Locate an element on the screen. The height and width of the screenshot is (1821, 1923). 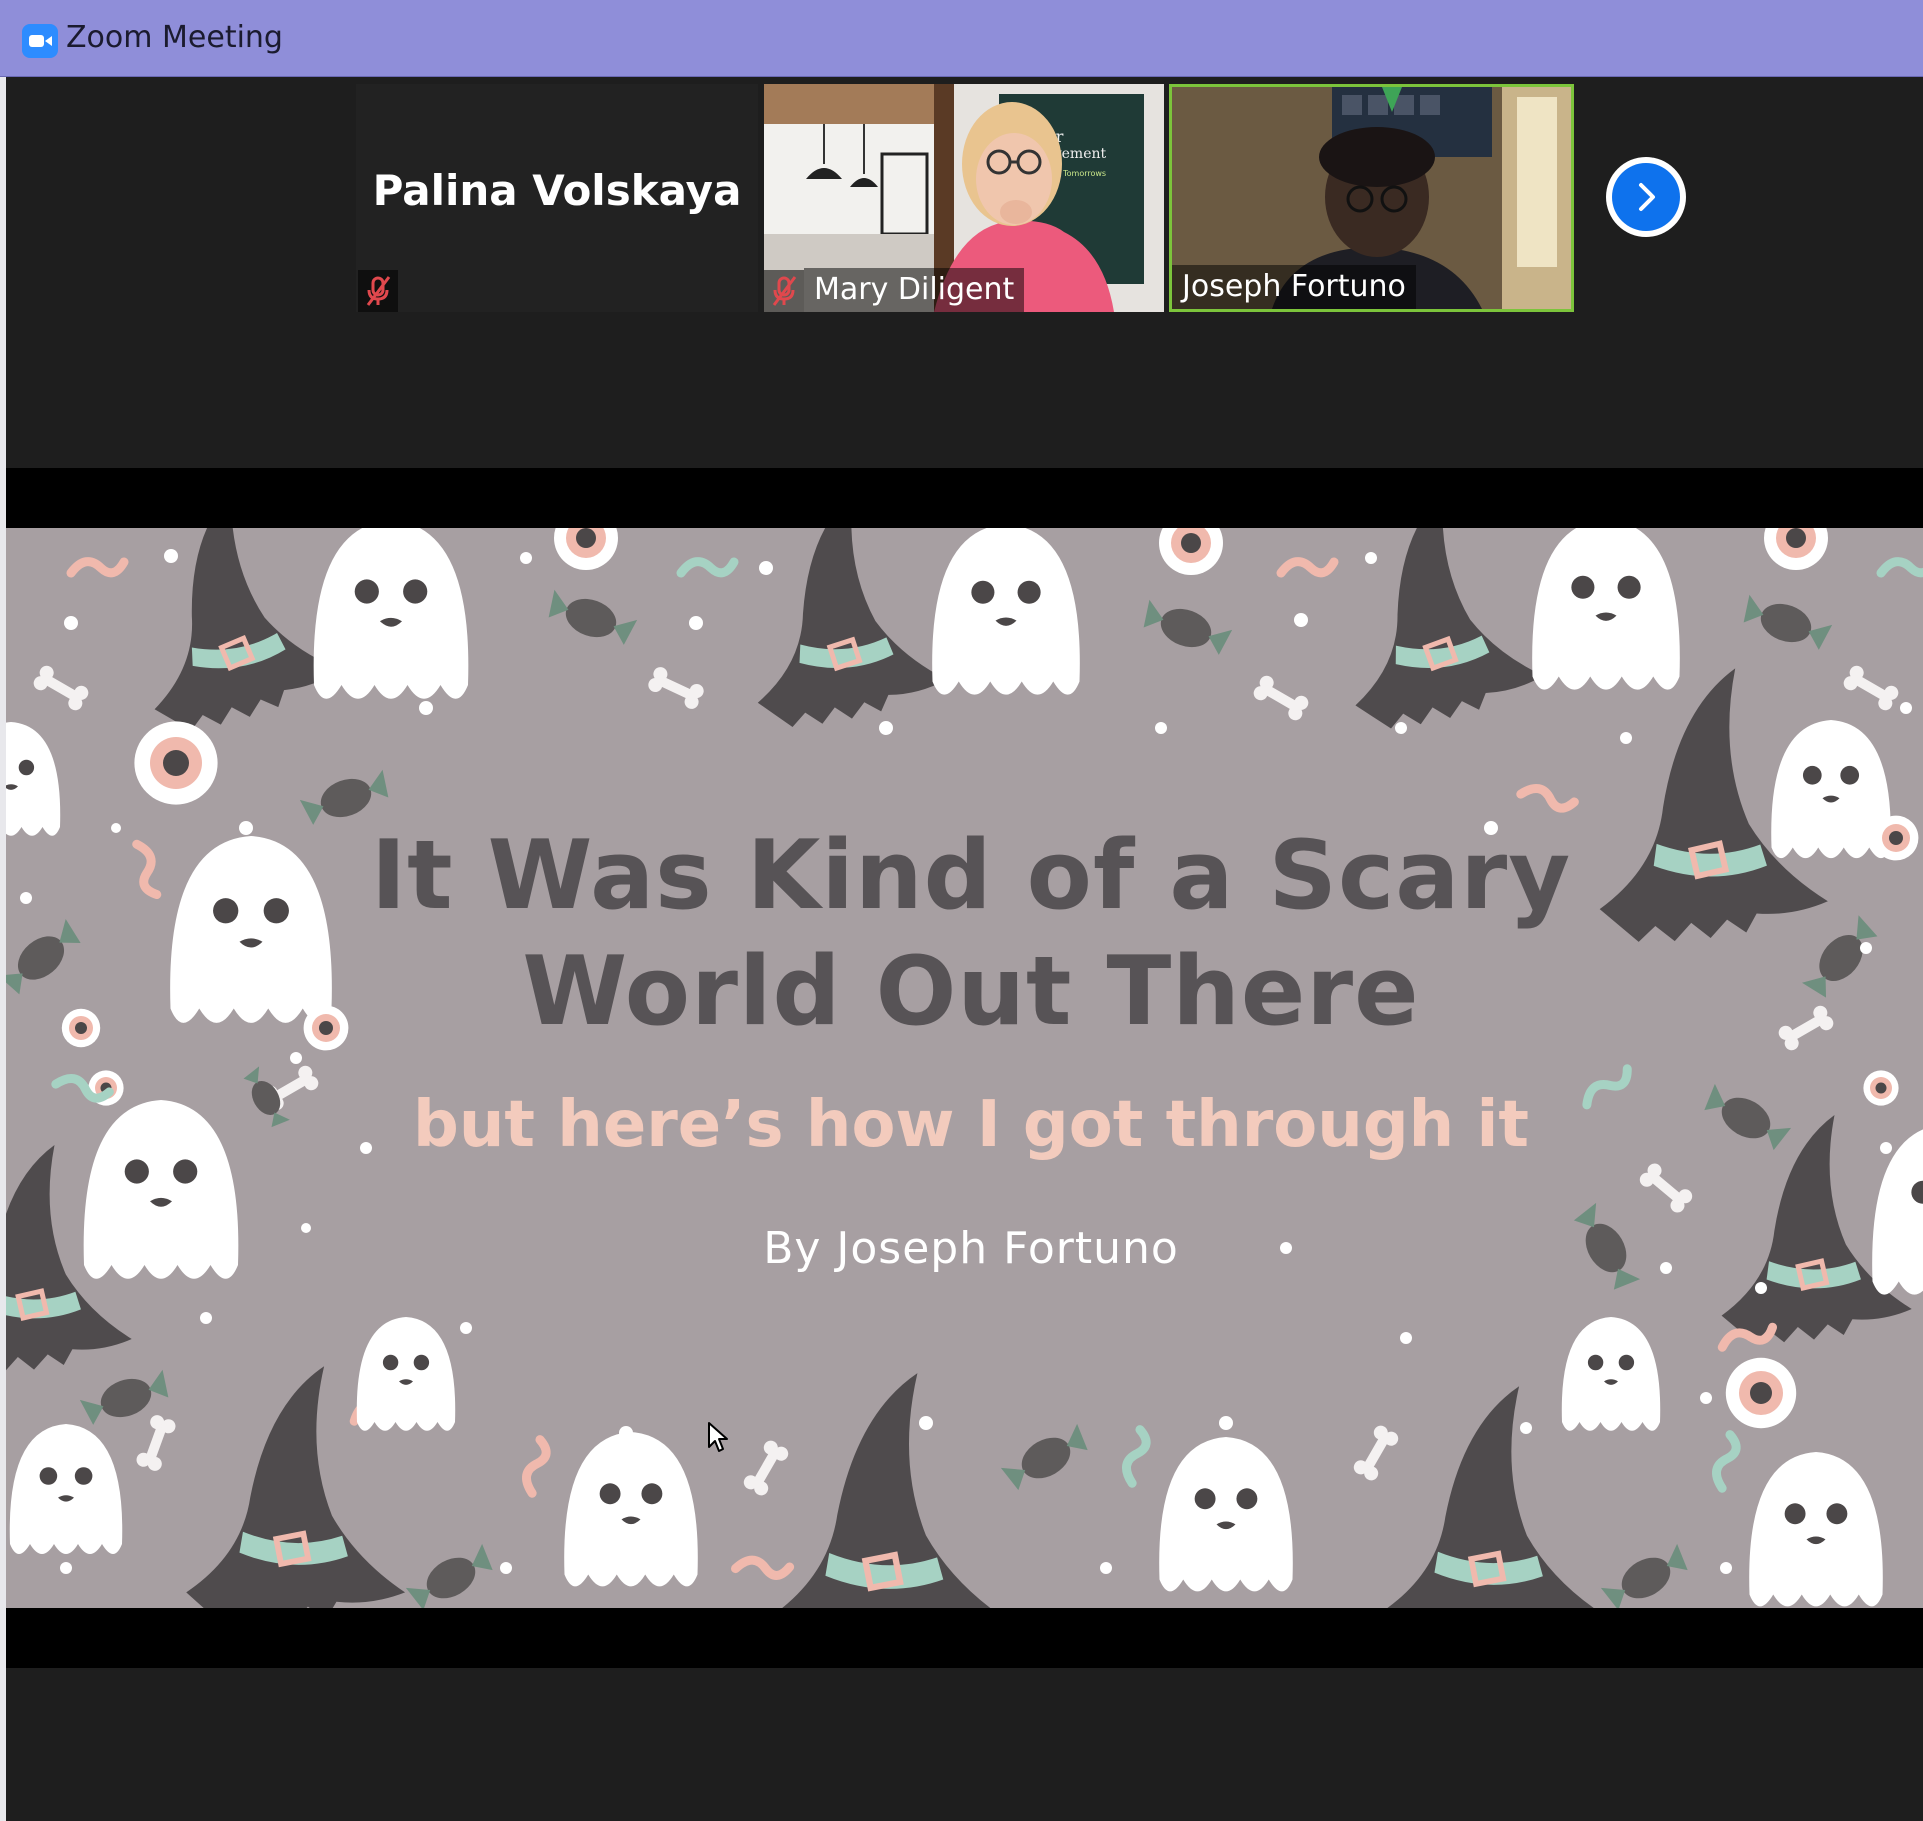
window-title: Zoom Meeting is located at coordinates (174, 37).